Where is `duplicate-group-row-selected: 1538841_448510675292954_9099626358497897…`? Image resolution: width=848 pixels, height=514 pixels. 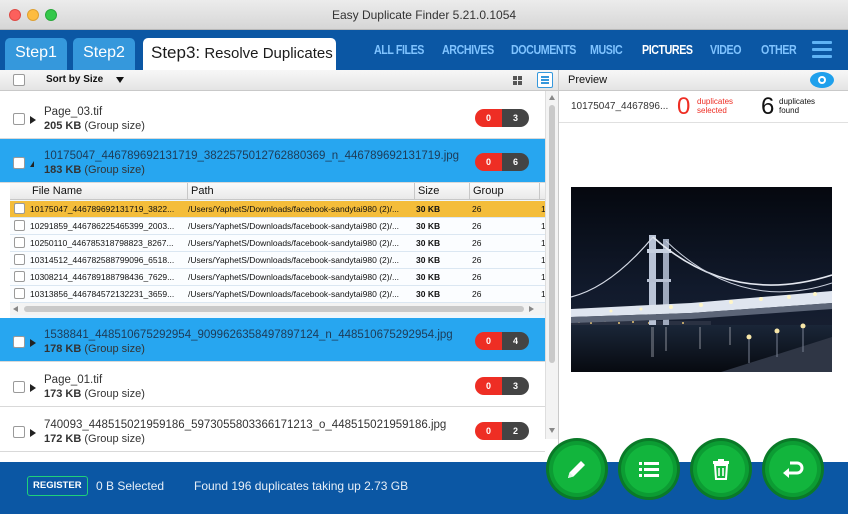 duplicate-group-row-selected: 1538841_448510675292954_9099626358497897… is located at coordinates (272, 340).